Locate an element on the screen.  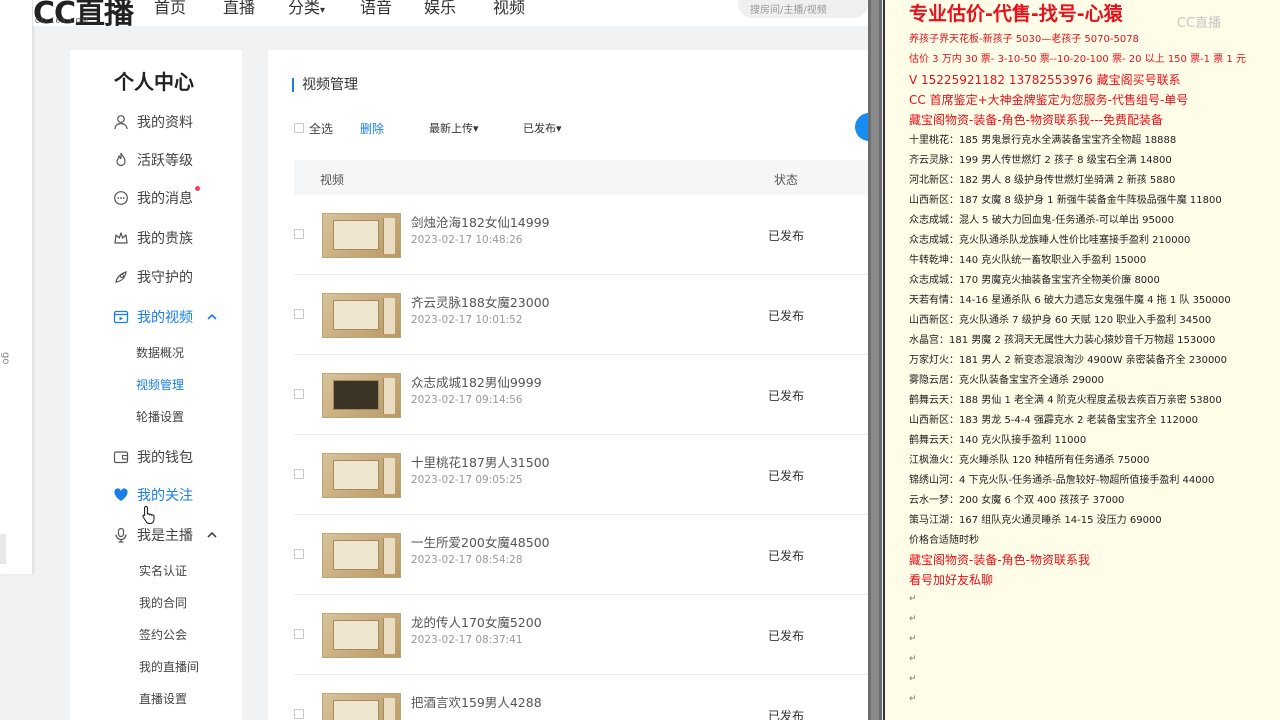
video-upload-time: 2023-02-17 10:48:26 is located at coordinates (467, 240).